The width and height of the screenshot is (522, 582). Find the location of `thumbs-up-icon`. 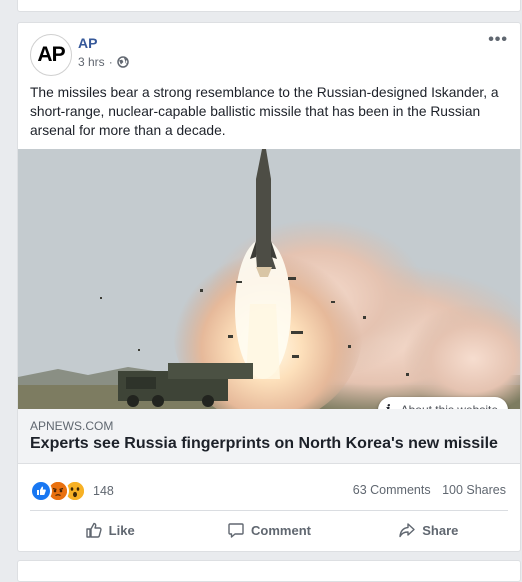

thumbs-up-icon is located at coordinates (93, 530).